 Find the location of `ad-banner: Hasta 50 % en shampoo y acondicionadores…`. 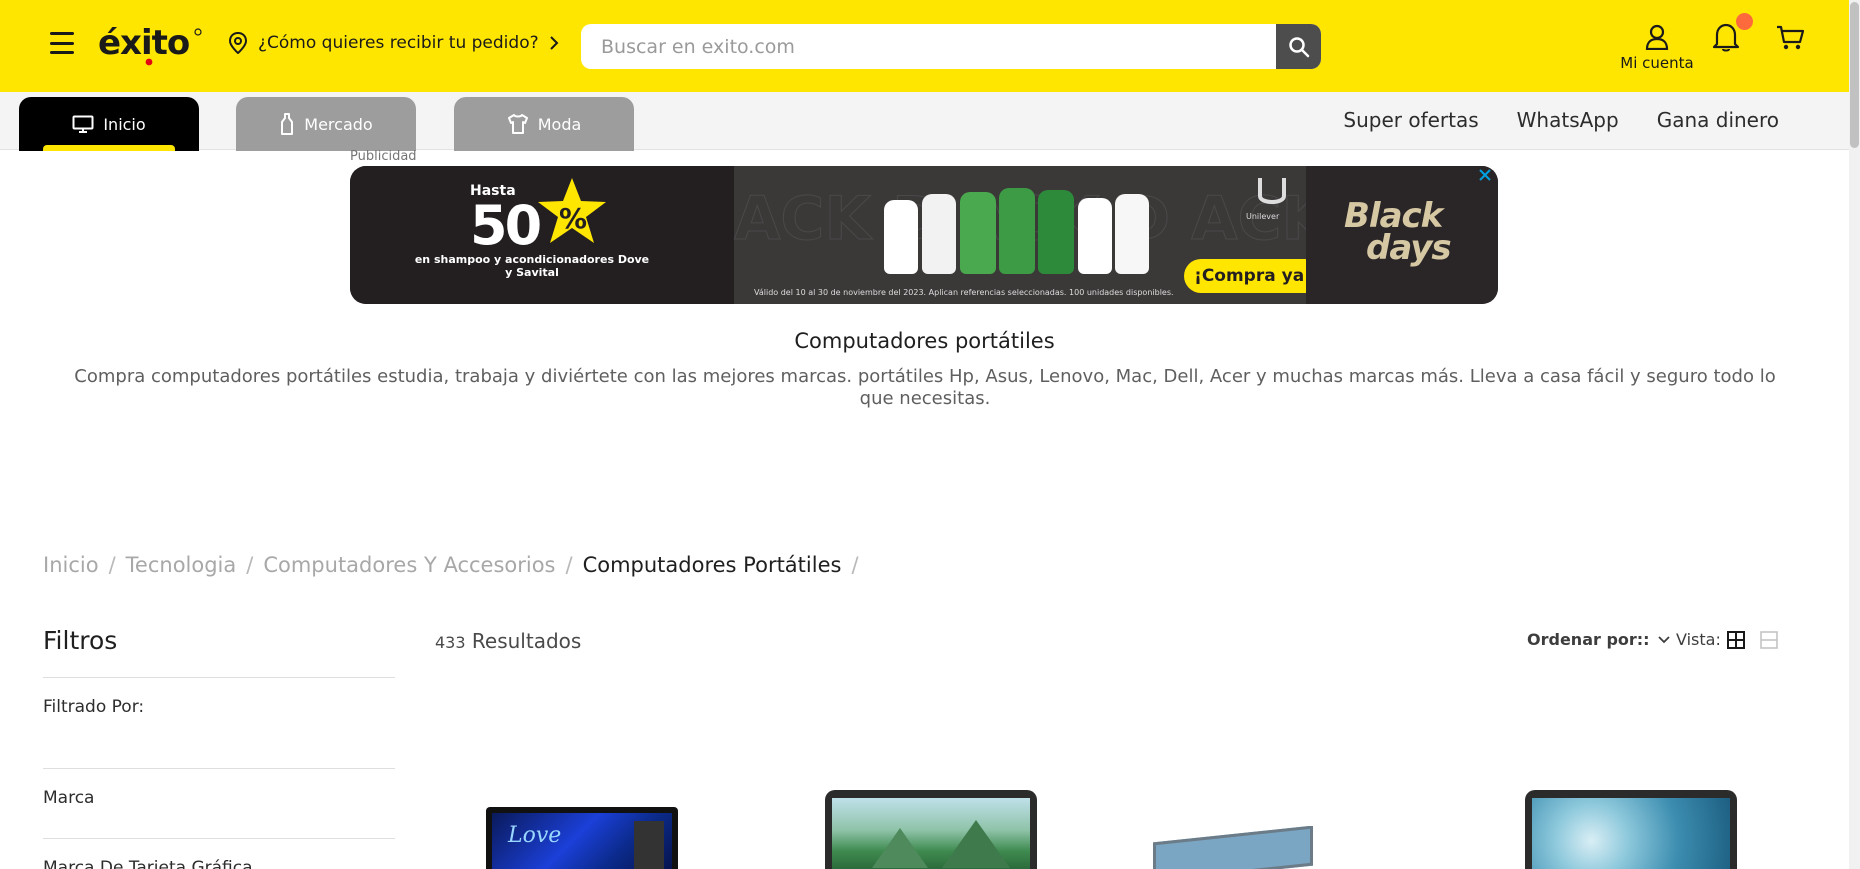

ad-banner: Hasta 50 % en shampoo y acondicionadores… is located at coordinates (924, 235).